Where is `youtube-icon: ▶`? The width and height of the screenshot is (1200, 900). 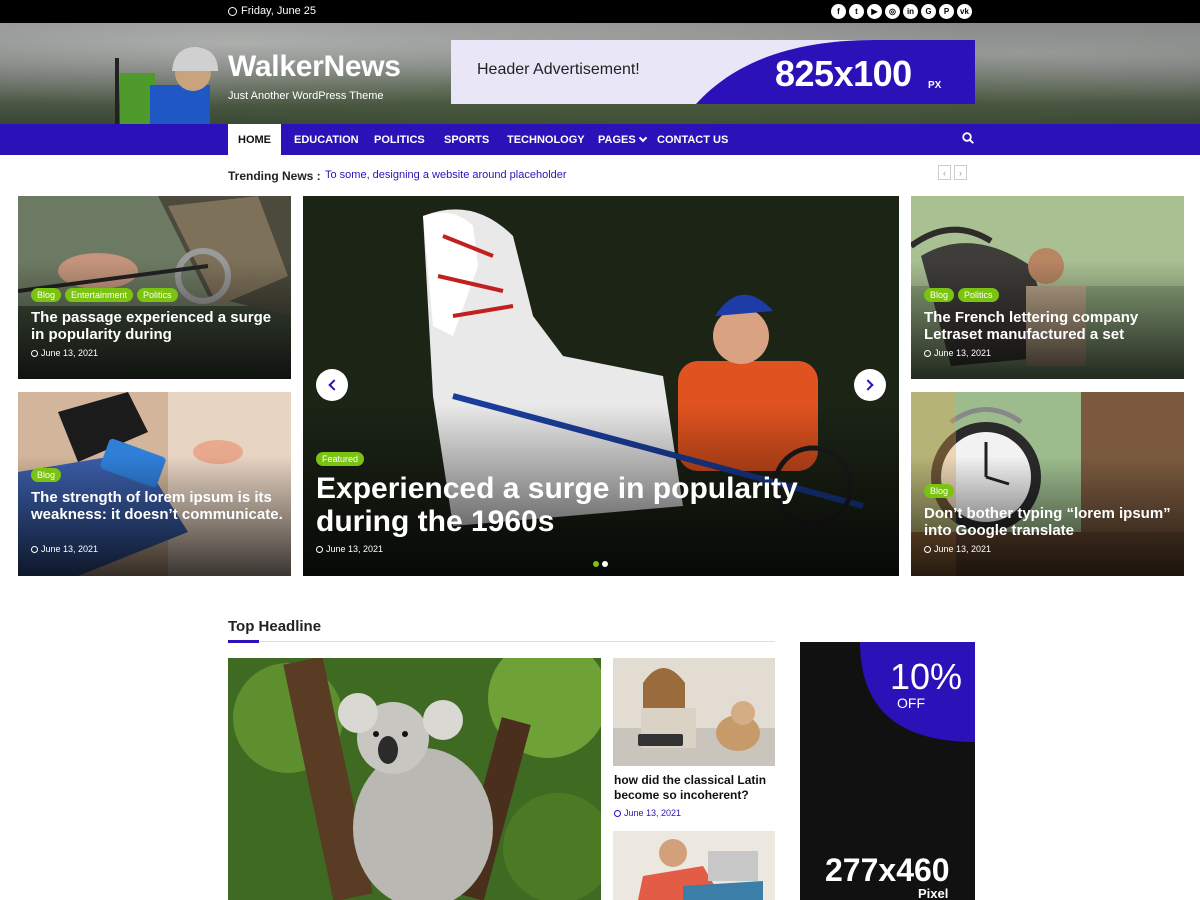 youtube-icon: ▶ is located at coordinates (874, 11).